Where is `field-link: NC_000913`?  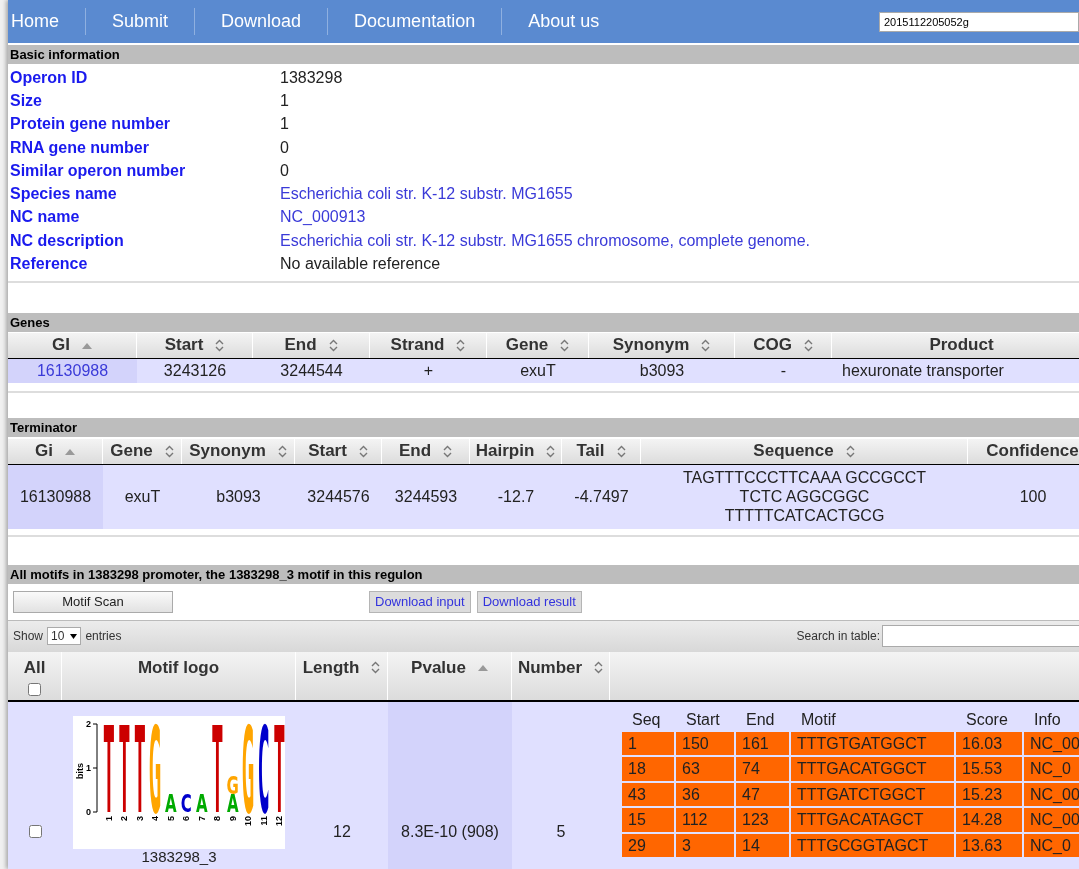
field-link: NC_000913 is located at coordinates (323, 217).